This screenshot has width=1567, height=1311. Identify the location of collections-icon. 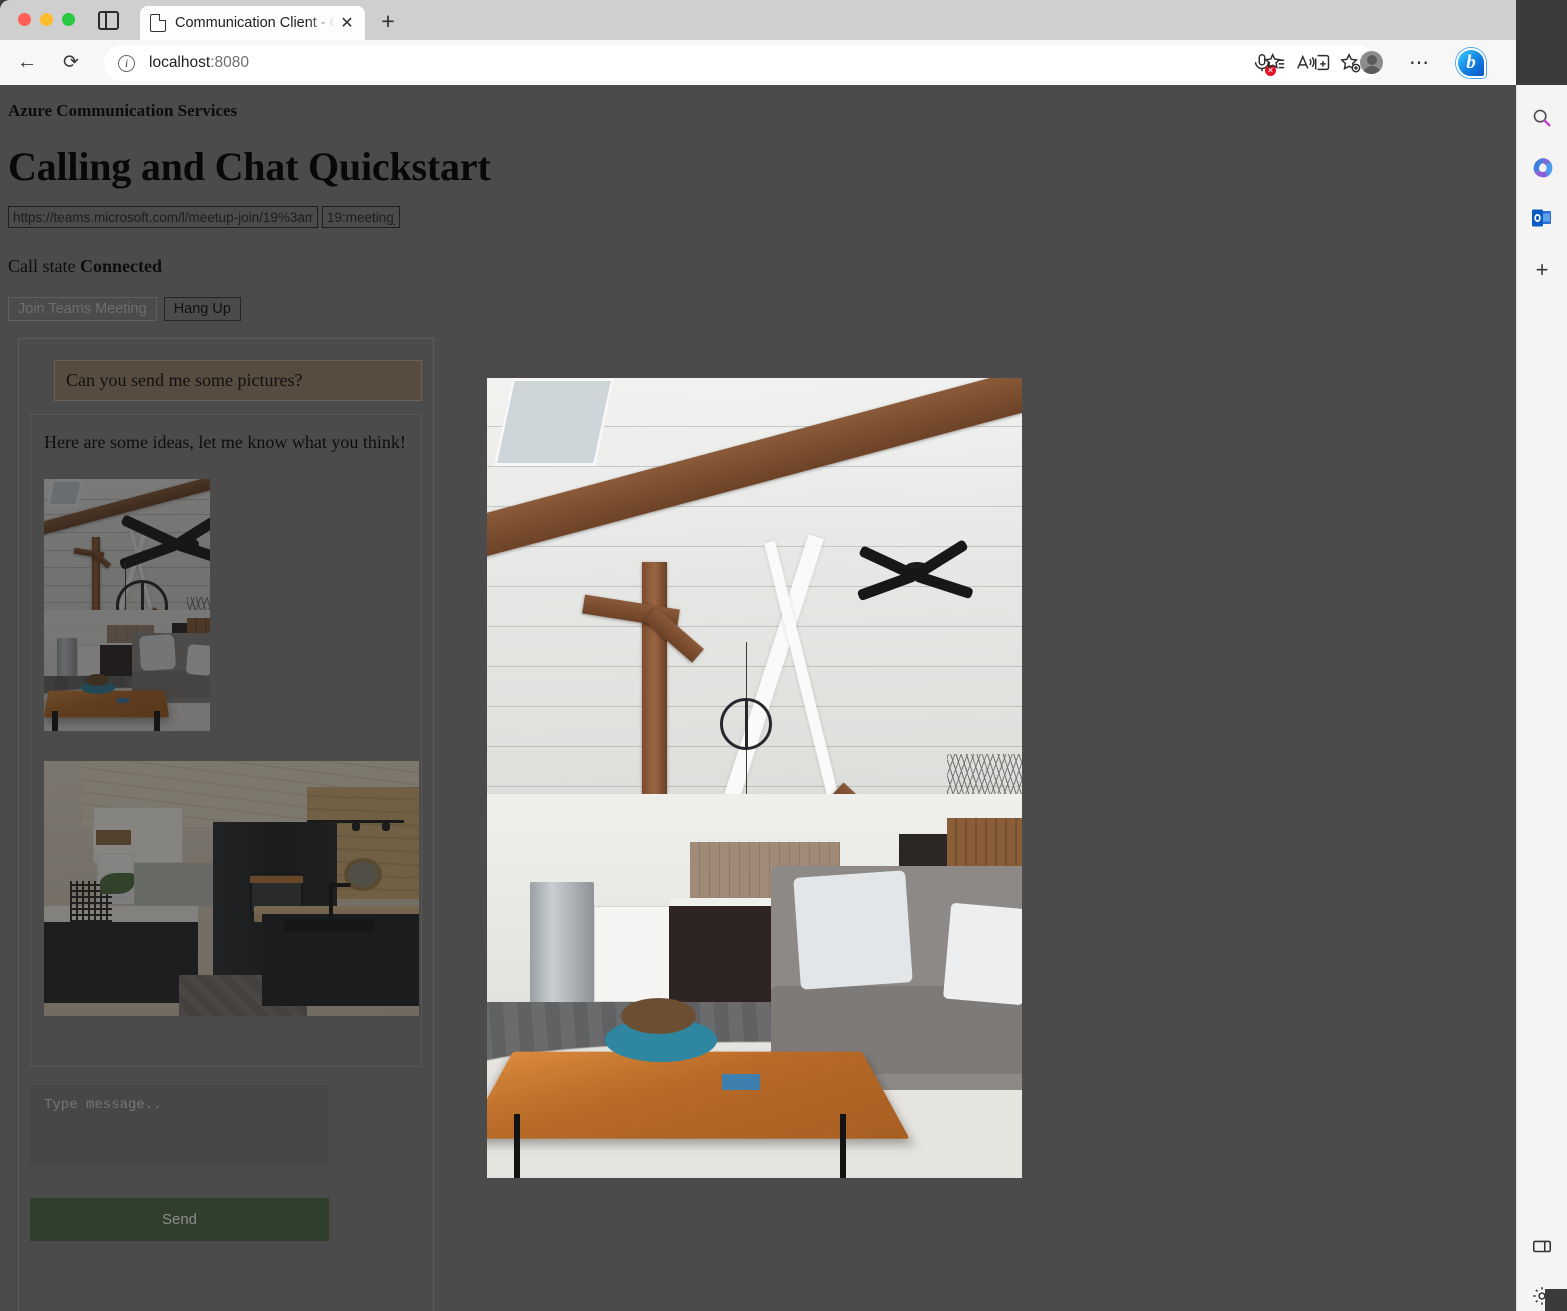
(1323, 63).